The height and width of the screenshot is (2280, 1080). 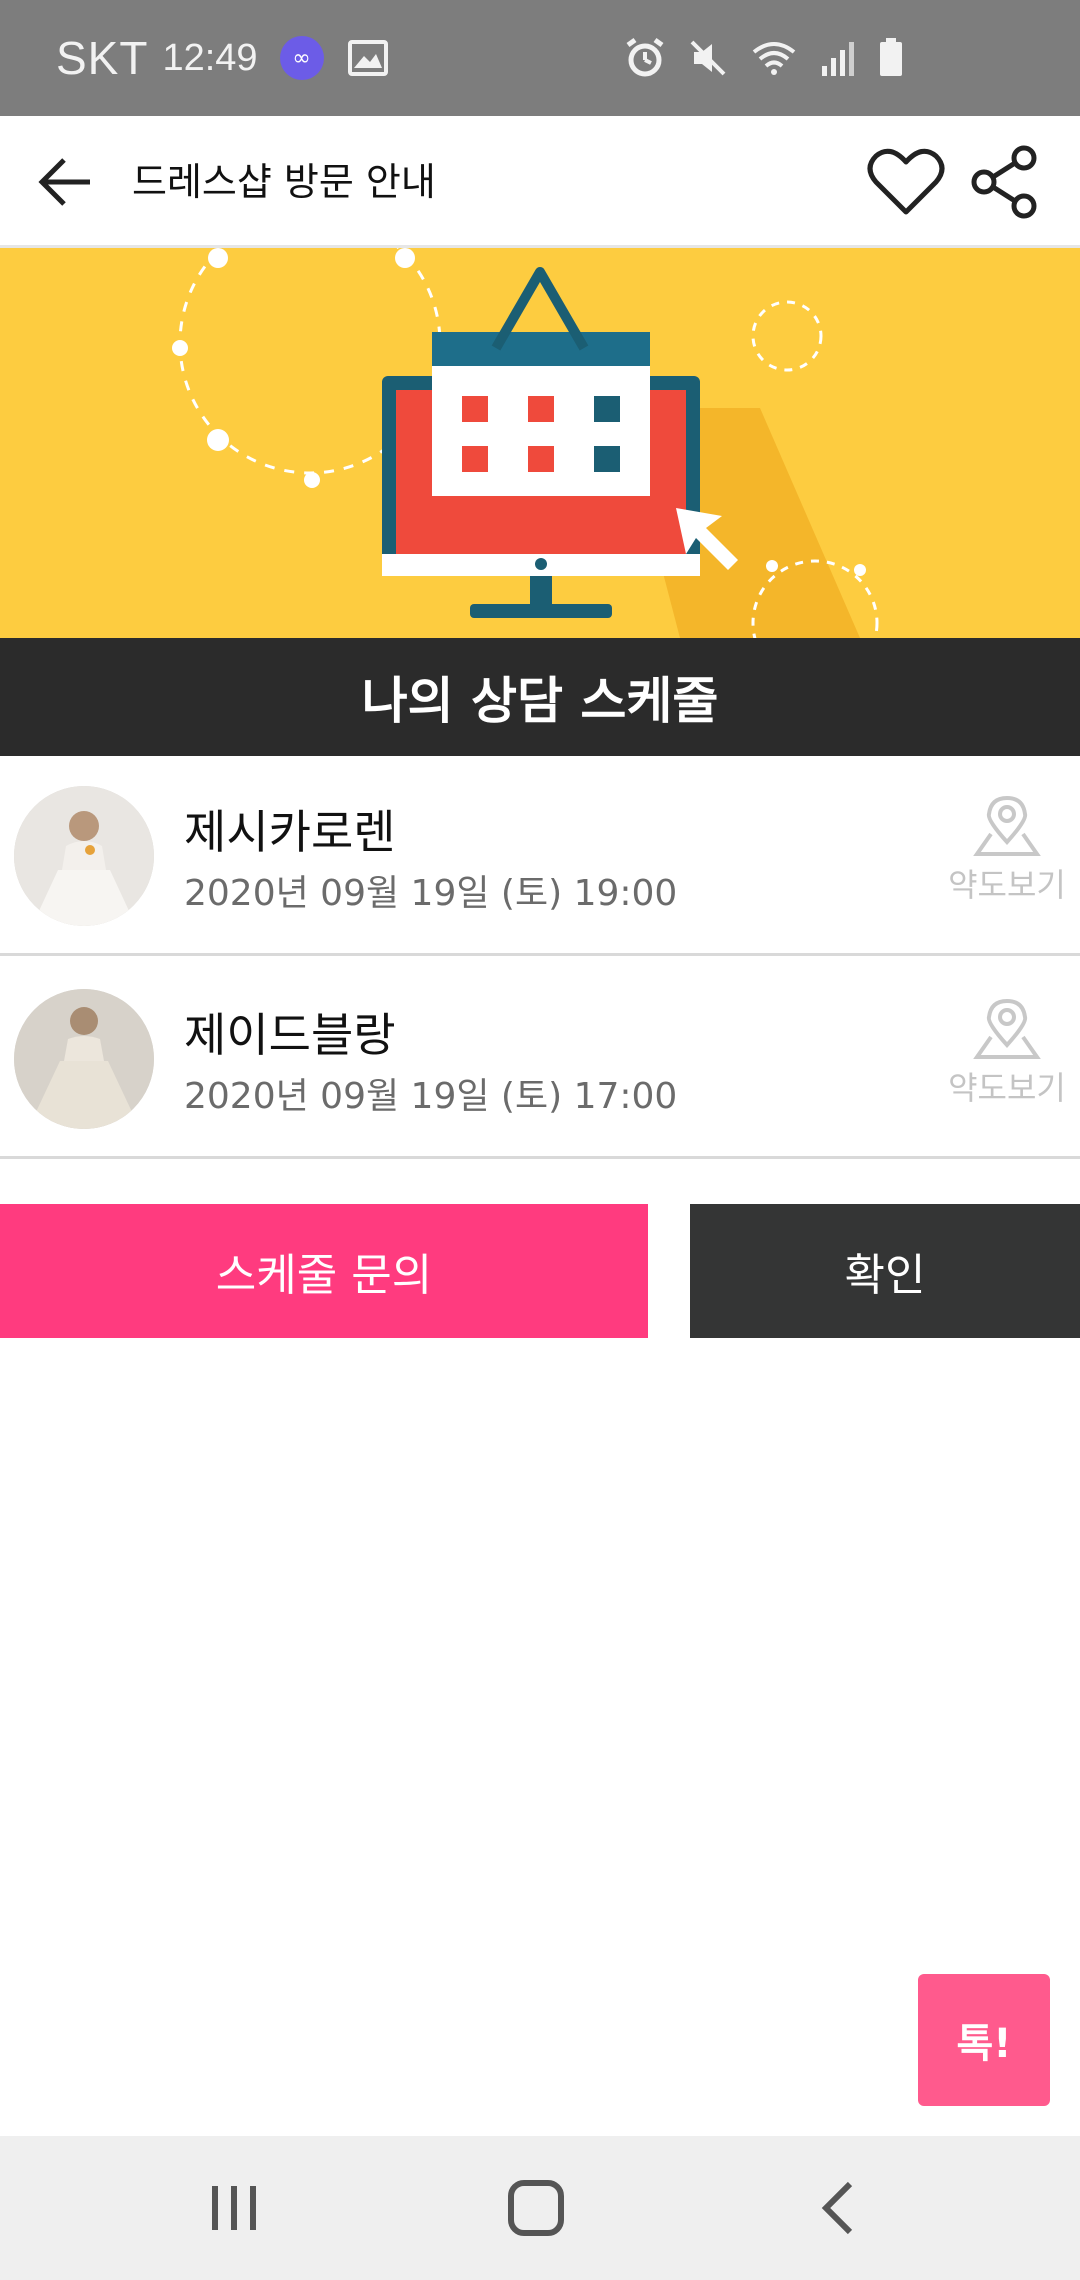 I want to click on app-notification-icon: ∞, so click(x=301, y=58).